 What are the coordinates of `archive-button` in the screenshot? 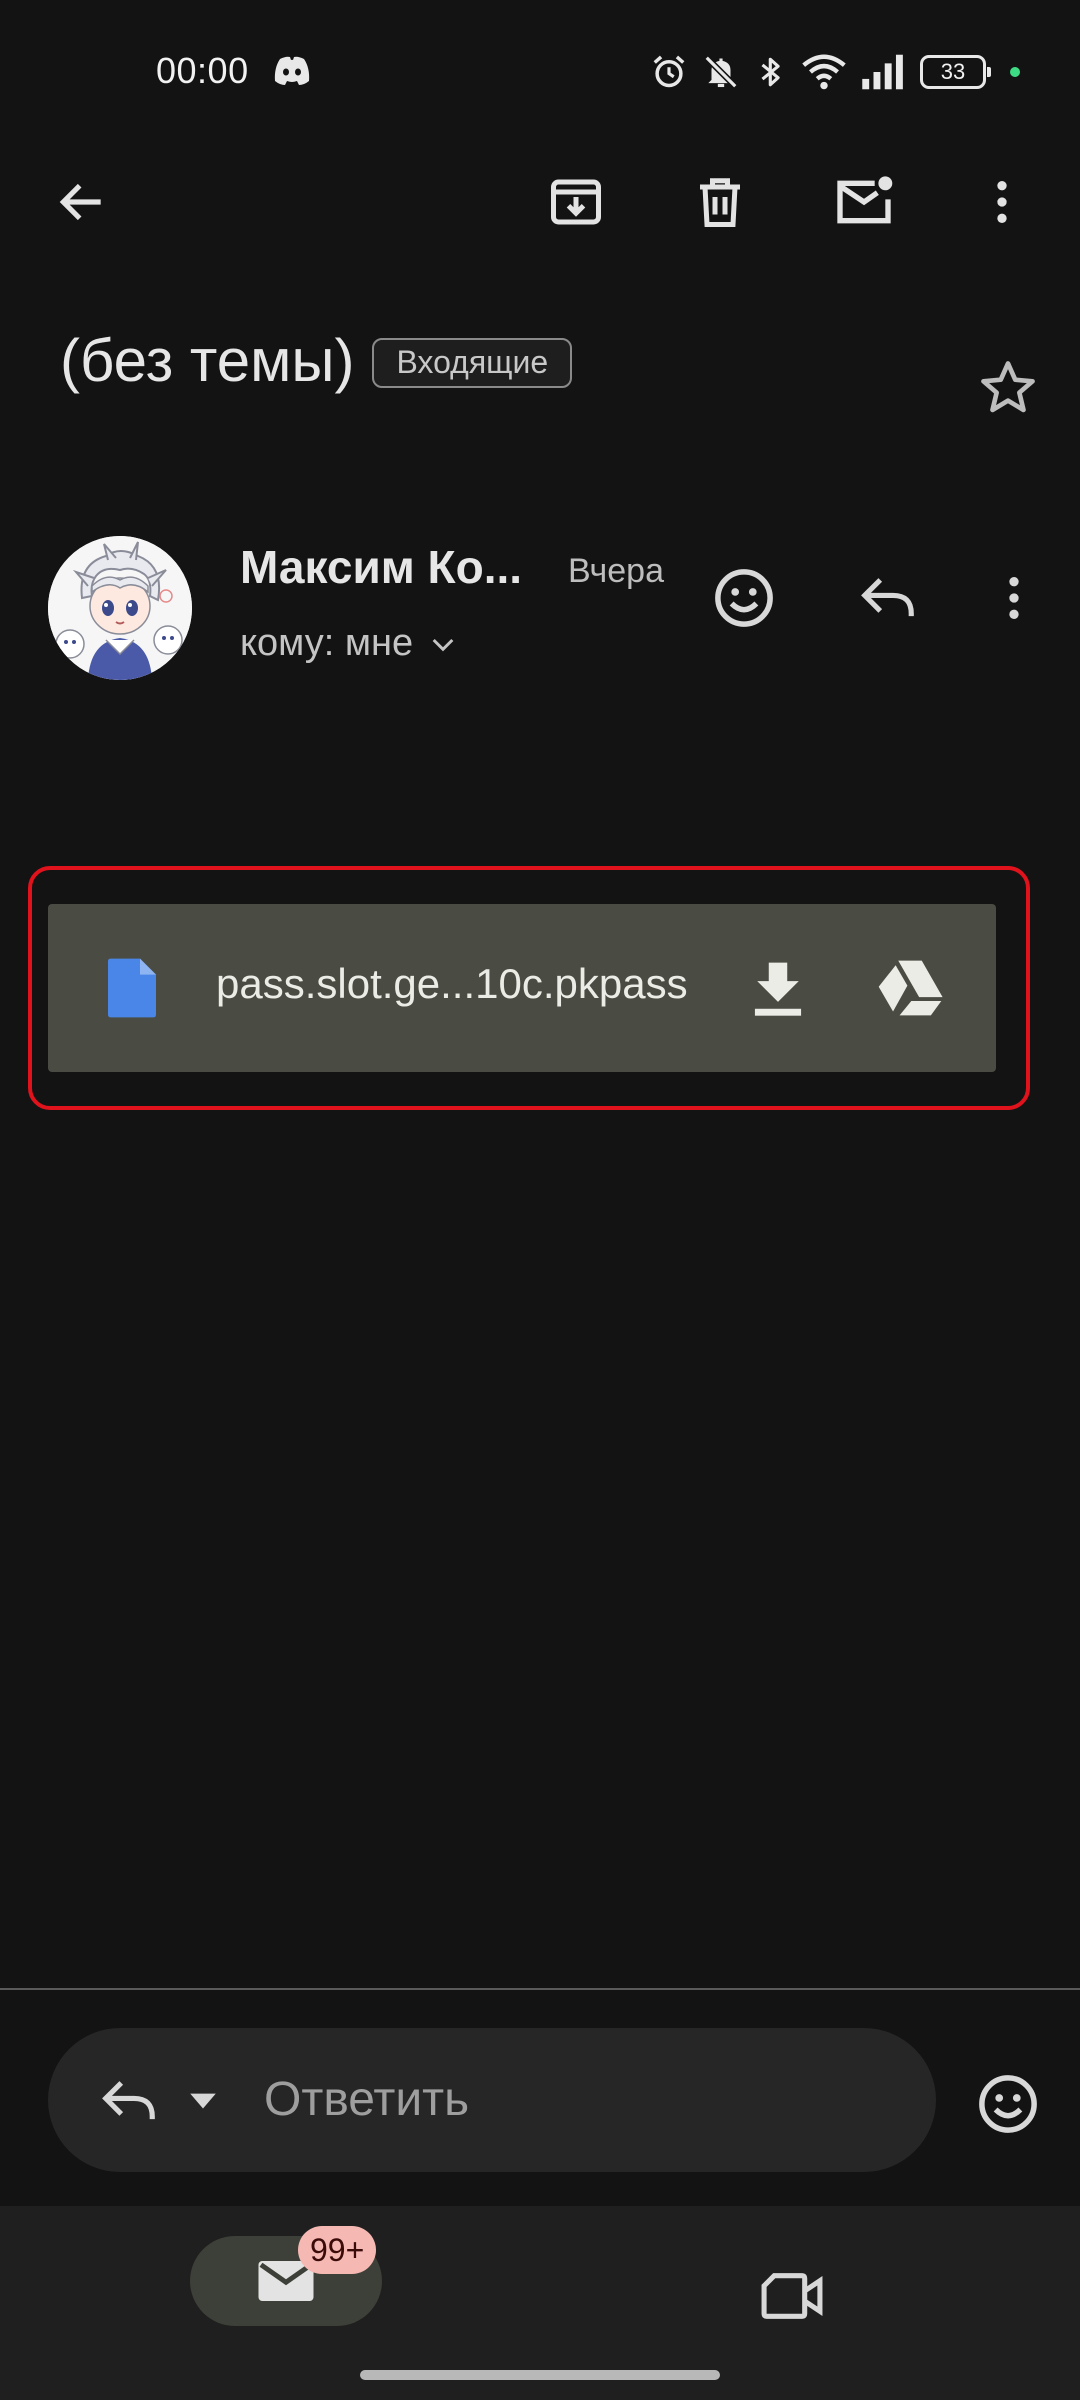 It's located at (576, 202).